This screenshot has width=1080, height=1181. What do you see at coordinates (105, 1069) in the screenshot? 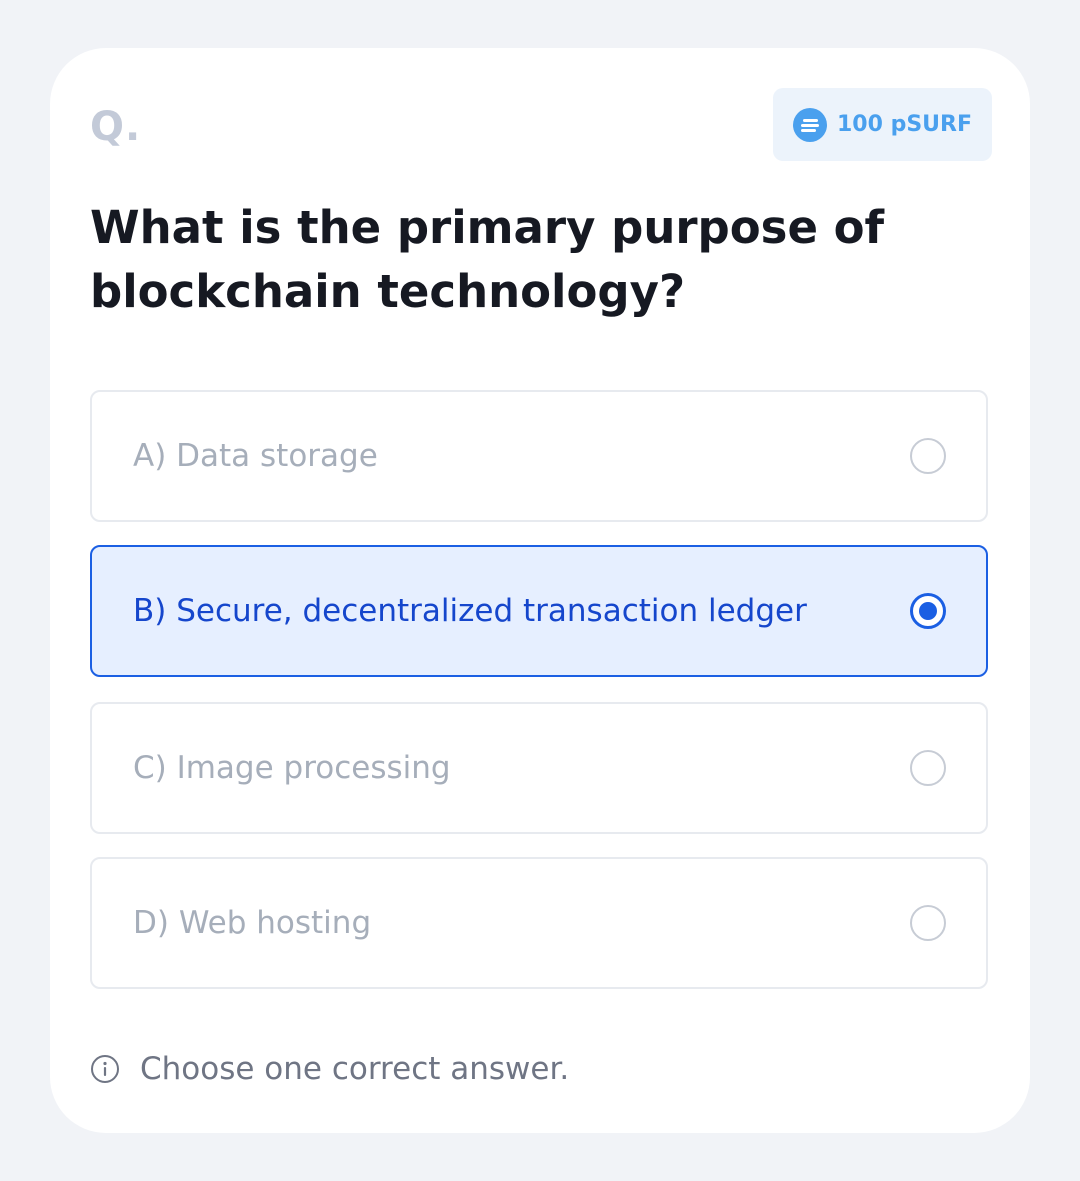
I see `info-icon` at bounding box center [105, 1069].